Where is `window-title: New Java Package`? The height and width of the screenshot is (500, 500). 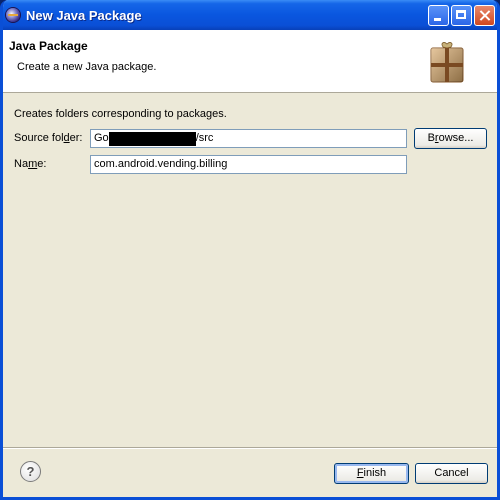 window-title: New Java Package is located at coordinates (84, 15).